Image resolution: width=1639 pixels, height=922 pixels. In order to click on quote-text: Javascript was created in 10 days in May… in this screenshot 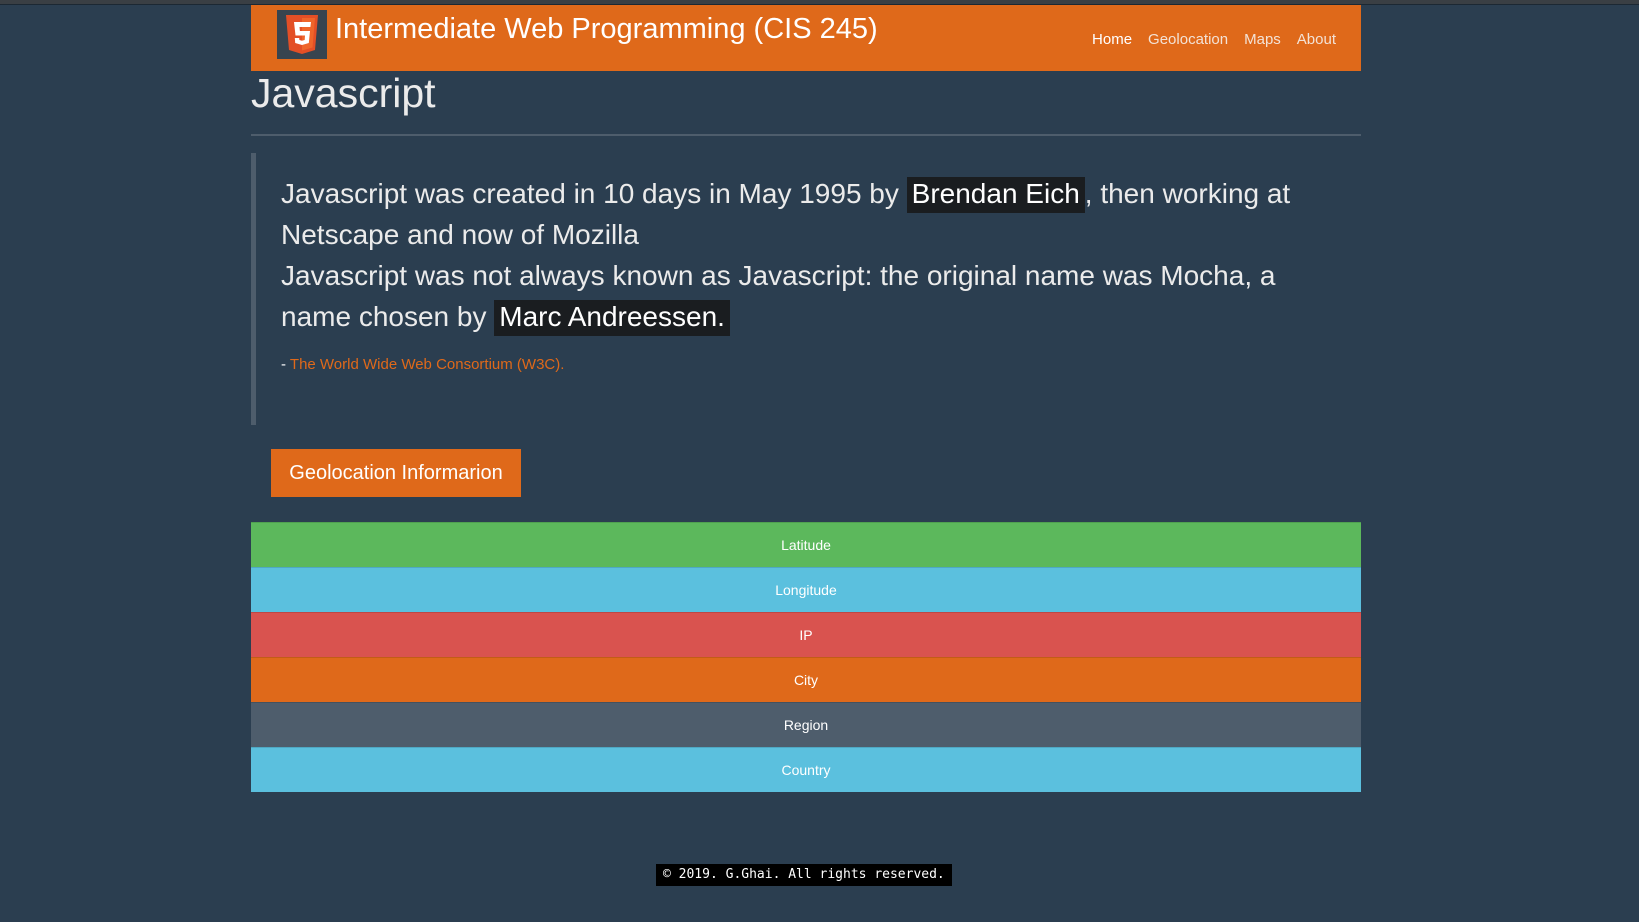, I will do `click(806, 255)`.